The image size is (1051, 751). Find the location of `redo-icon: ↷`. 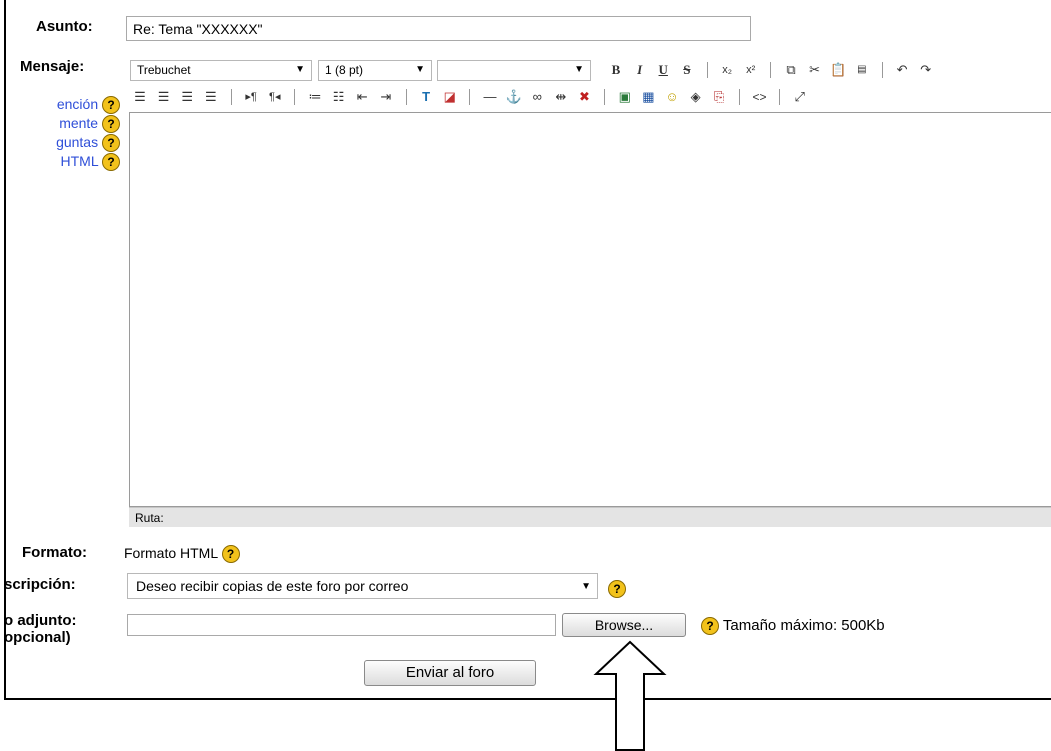

redo-icon: ↷ is located at coordinates (926, 70).